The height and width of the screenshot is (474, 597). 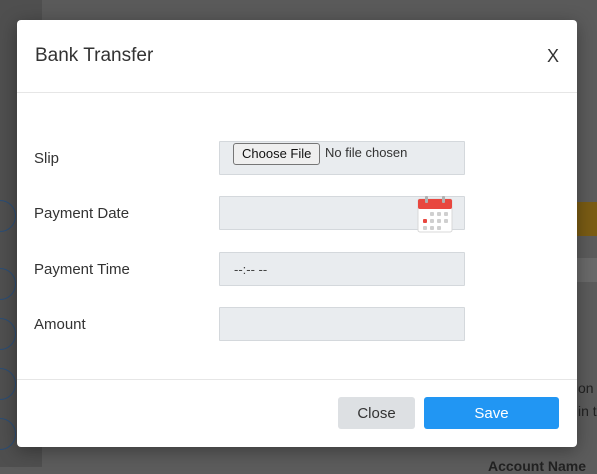 What do you see at coordinates (297, 56) in the screenshot?
I see `modal-header: Bank Transfer X` at bounding box center [297, 56].